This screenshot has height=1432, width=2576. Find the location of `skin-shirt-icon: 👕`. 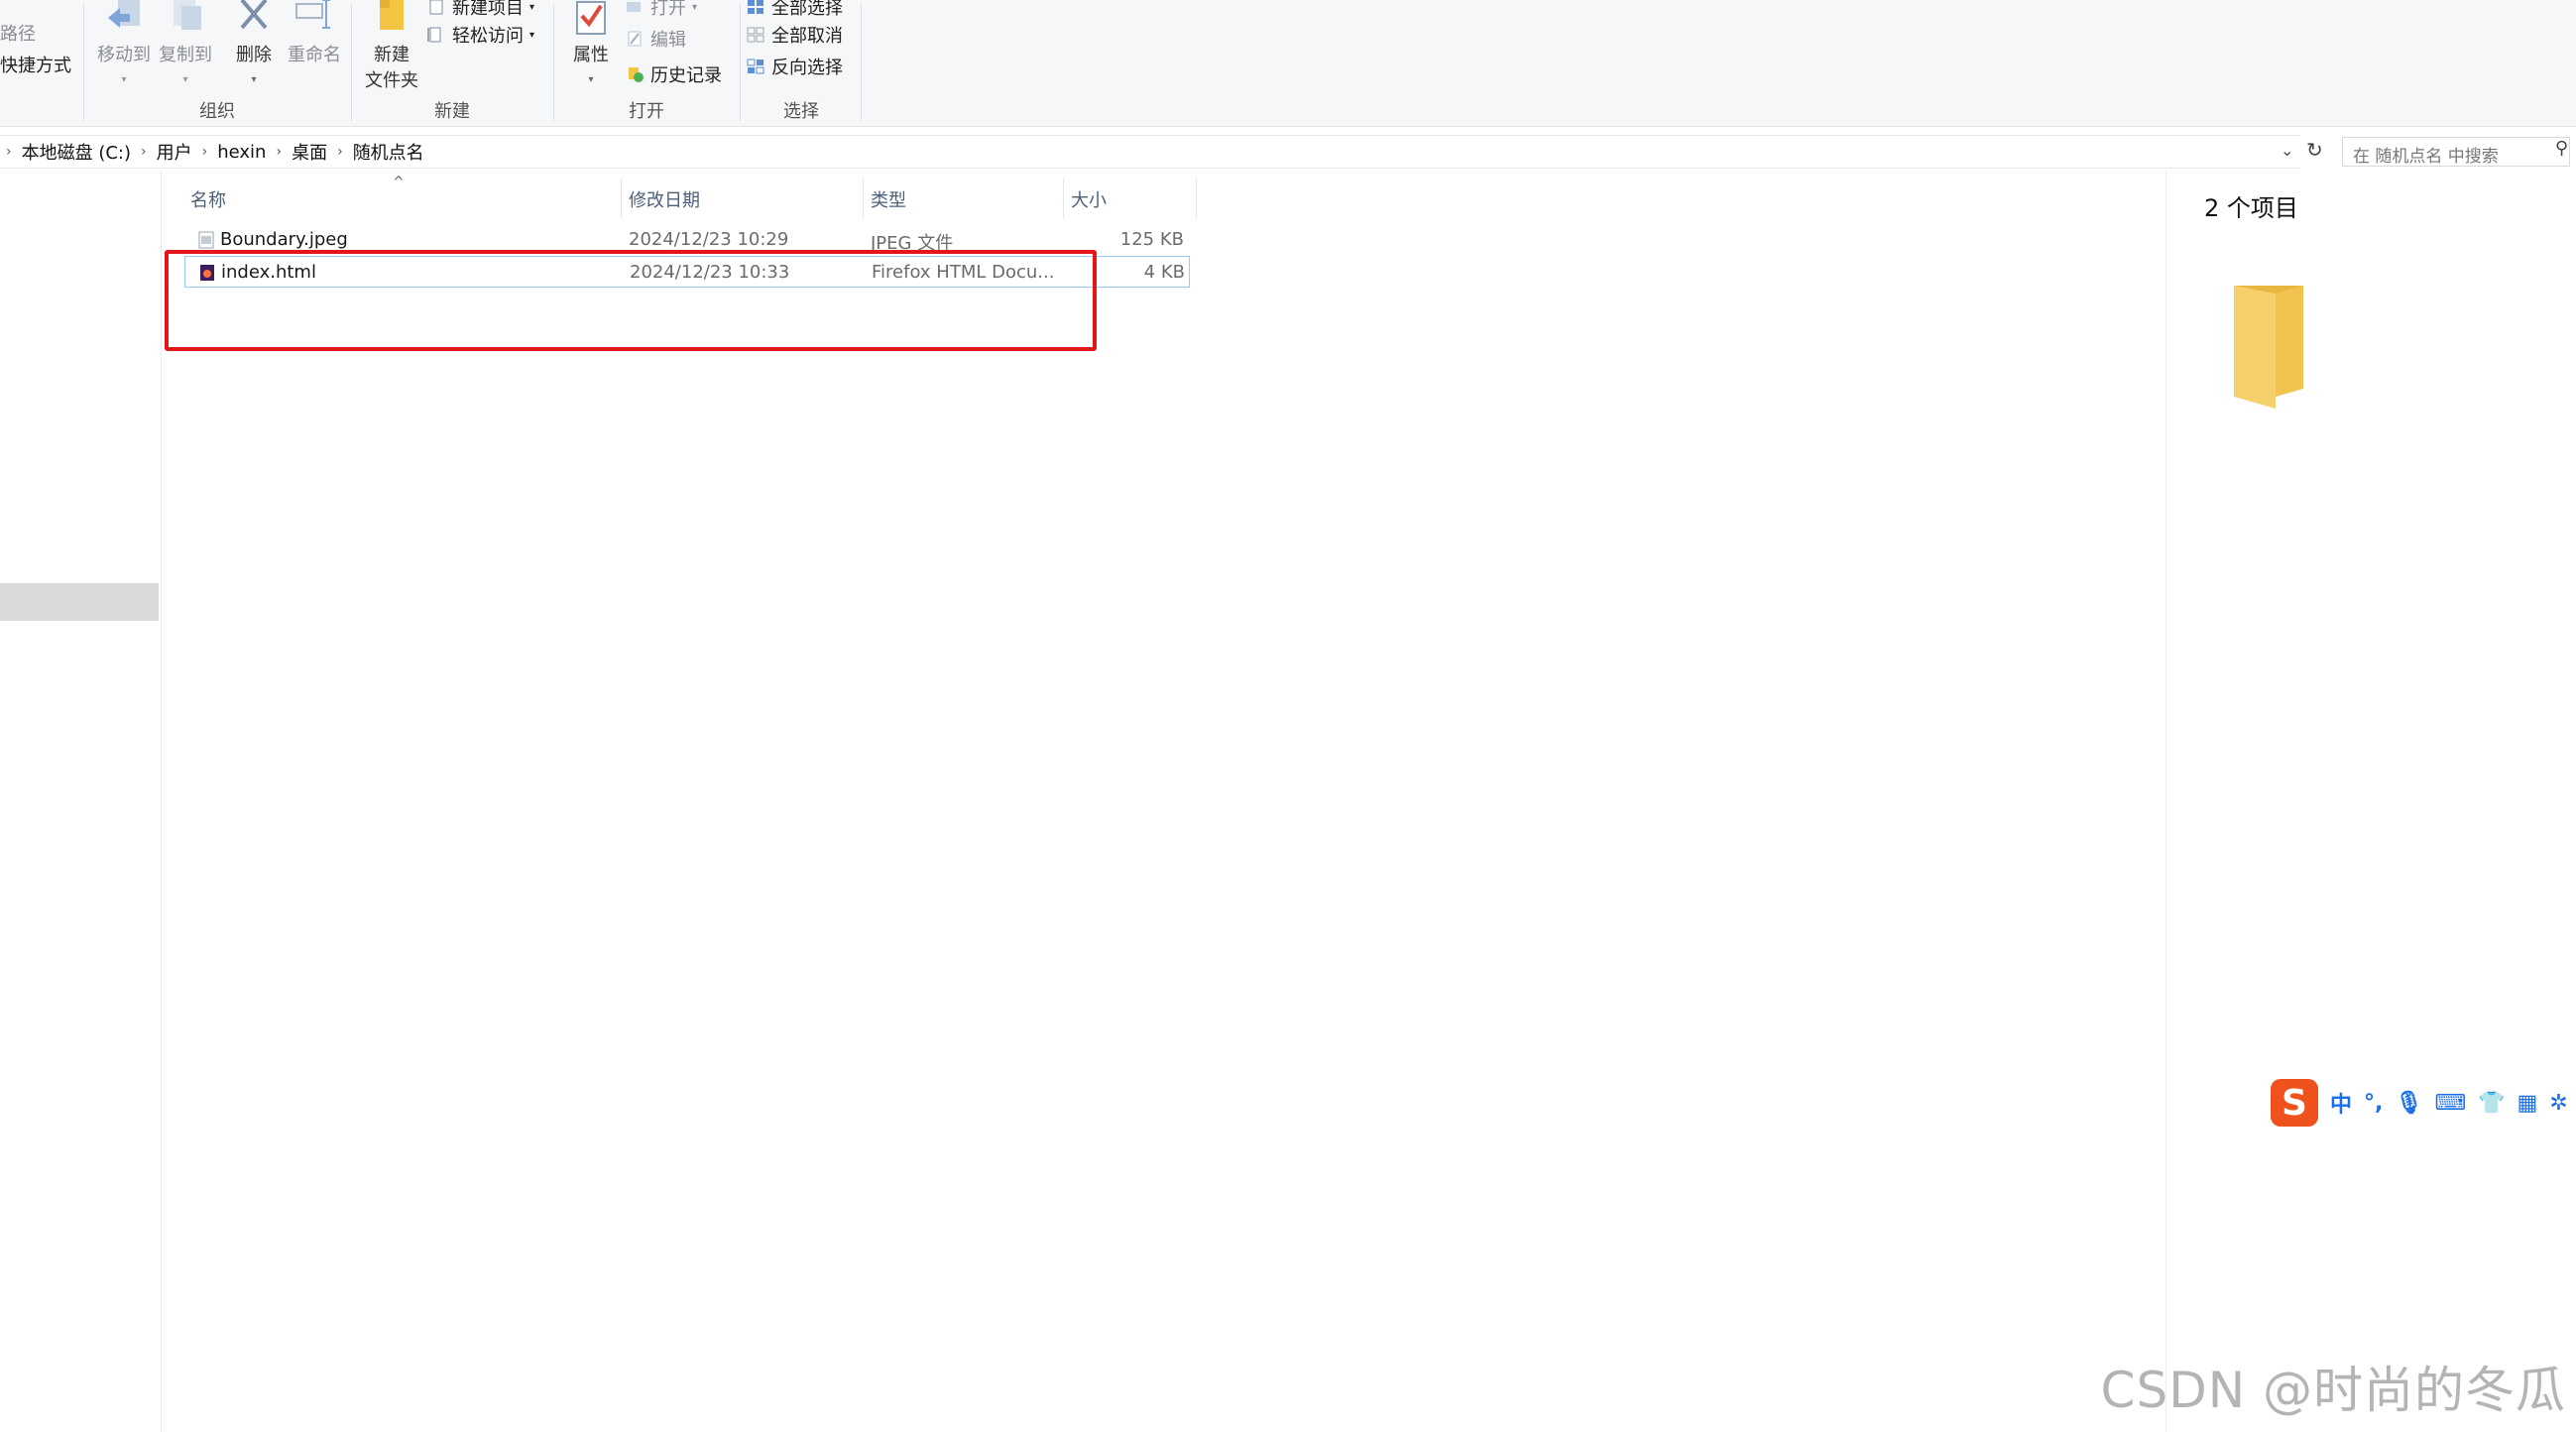

skin-shirt-icon: 👕 is located at coordinates (2492, 1103).